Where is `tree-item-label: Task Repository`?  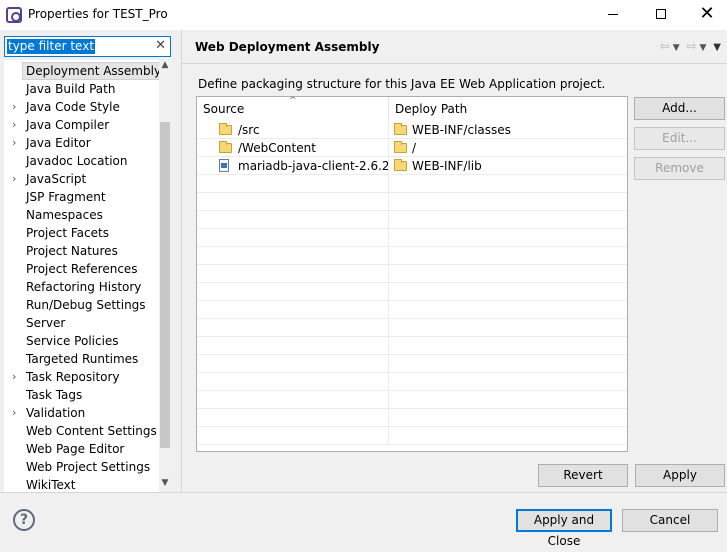 tree-item-label: Task Repository is located at coordinates (73, 377).